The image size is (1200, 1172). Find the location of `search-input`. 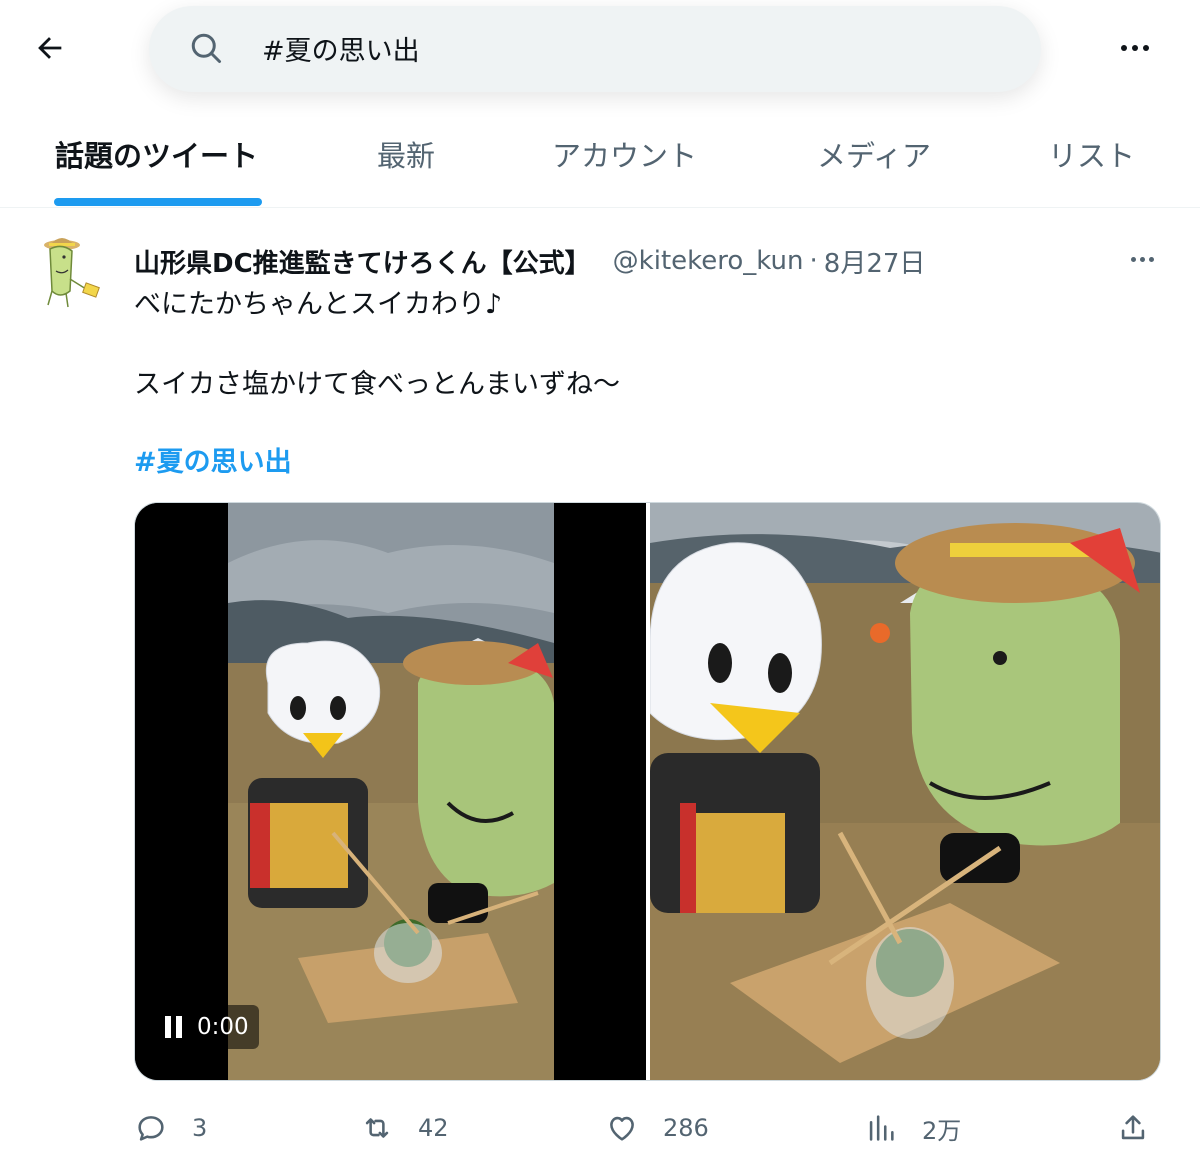

search-input is located at coordinates (612, 48).